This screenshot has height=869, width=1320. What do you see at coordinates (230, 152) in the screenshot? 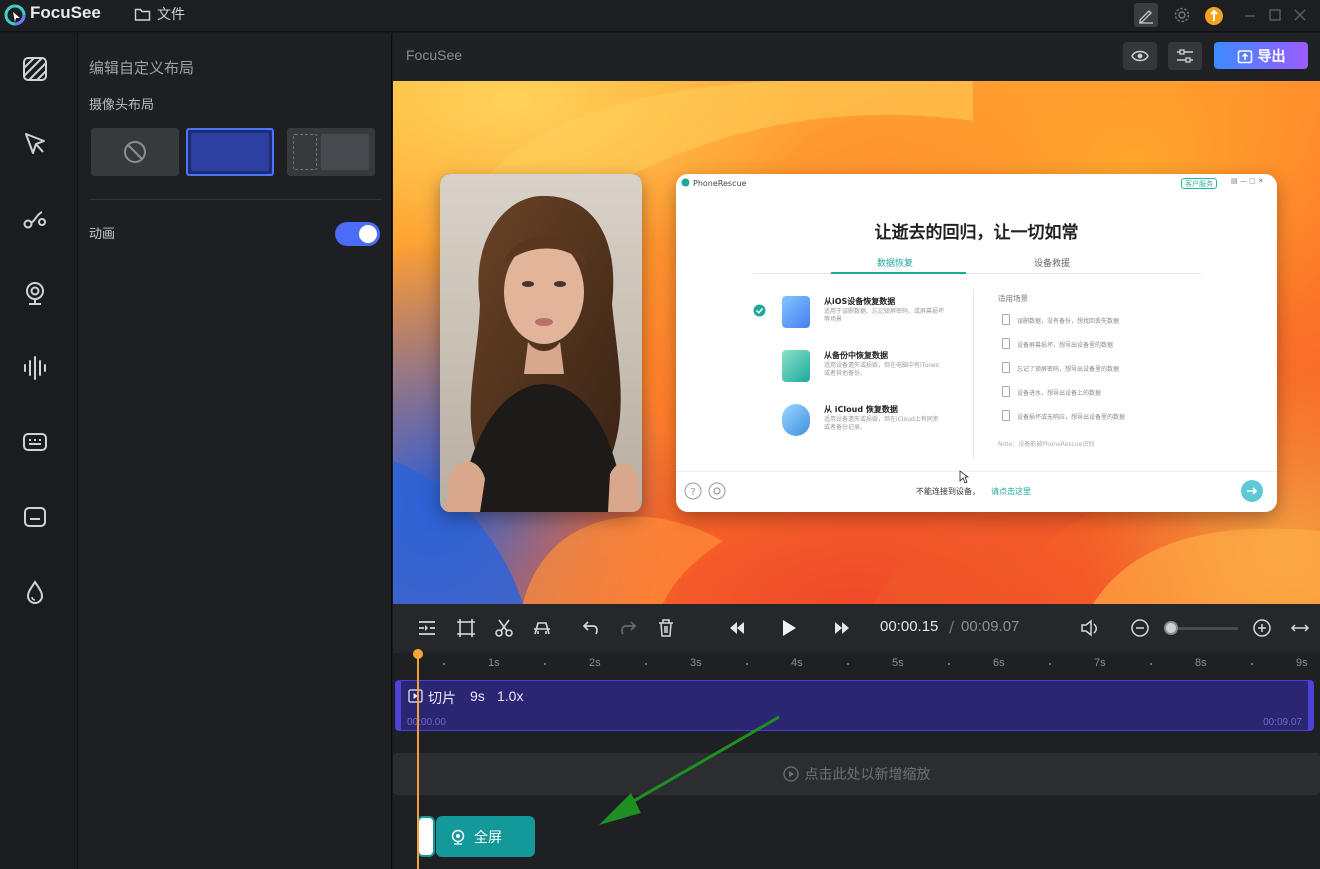
I see `layout-option-full` at bounding box center [230, 152].